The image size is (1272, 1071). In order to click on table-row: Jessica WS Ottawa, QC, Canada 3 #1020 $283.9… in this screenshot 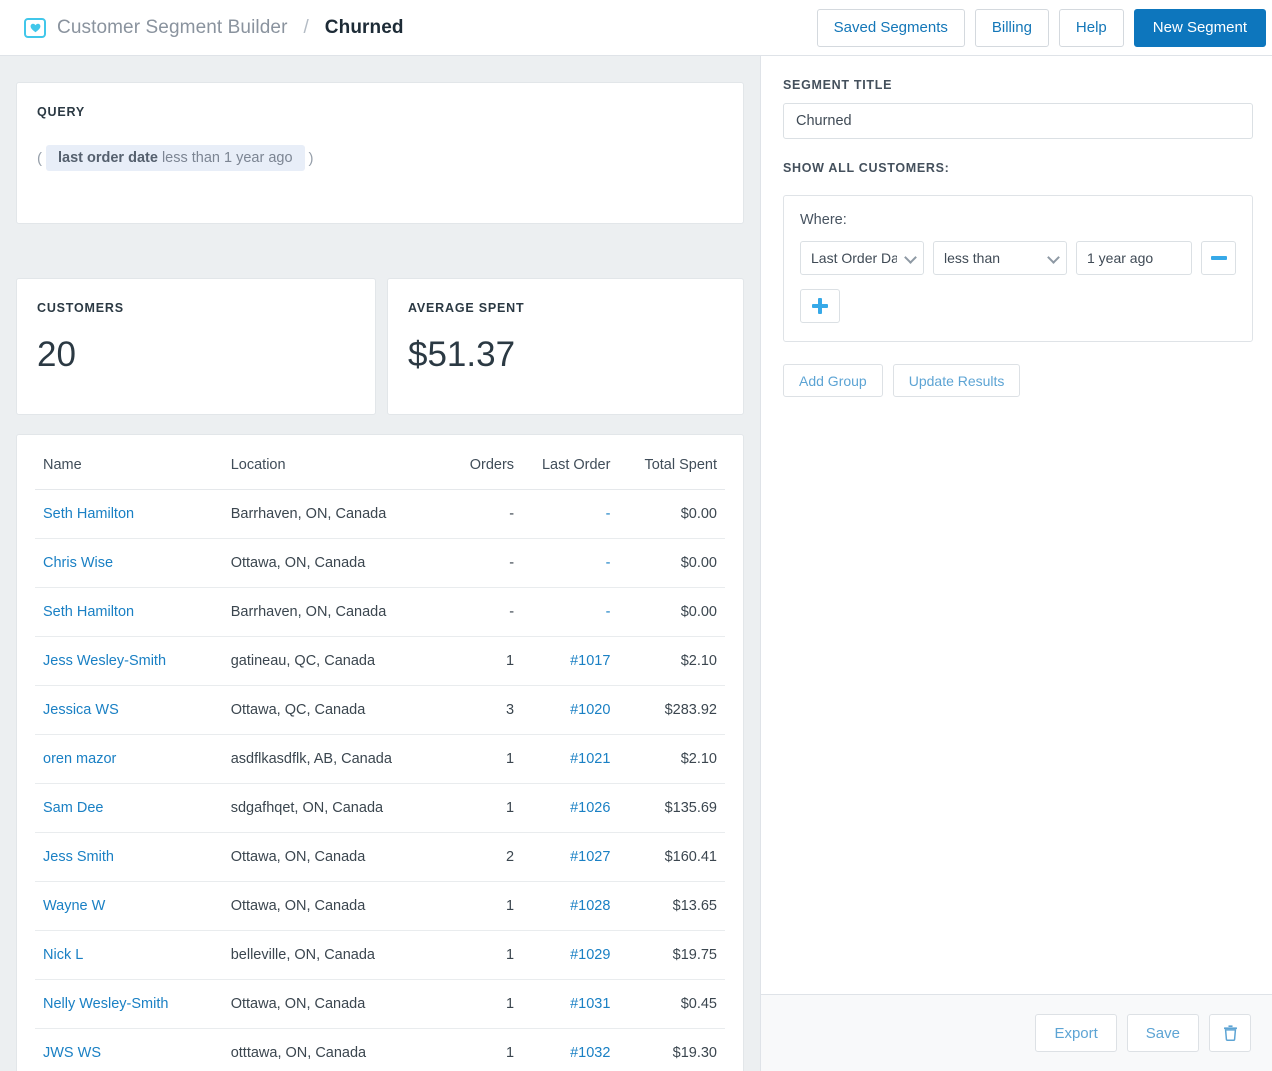, I will do `click(380, 710)`.